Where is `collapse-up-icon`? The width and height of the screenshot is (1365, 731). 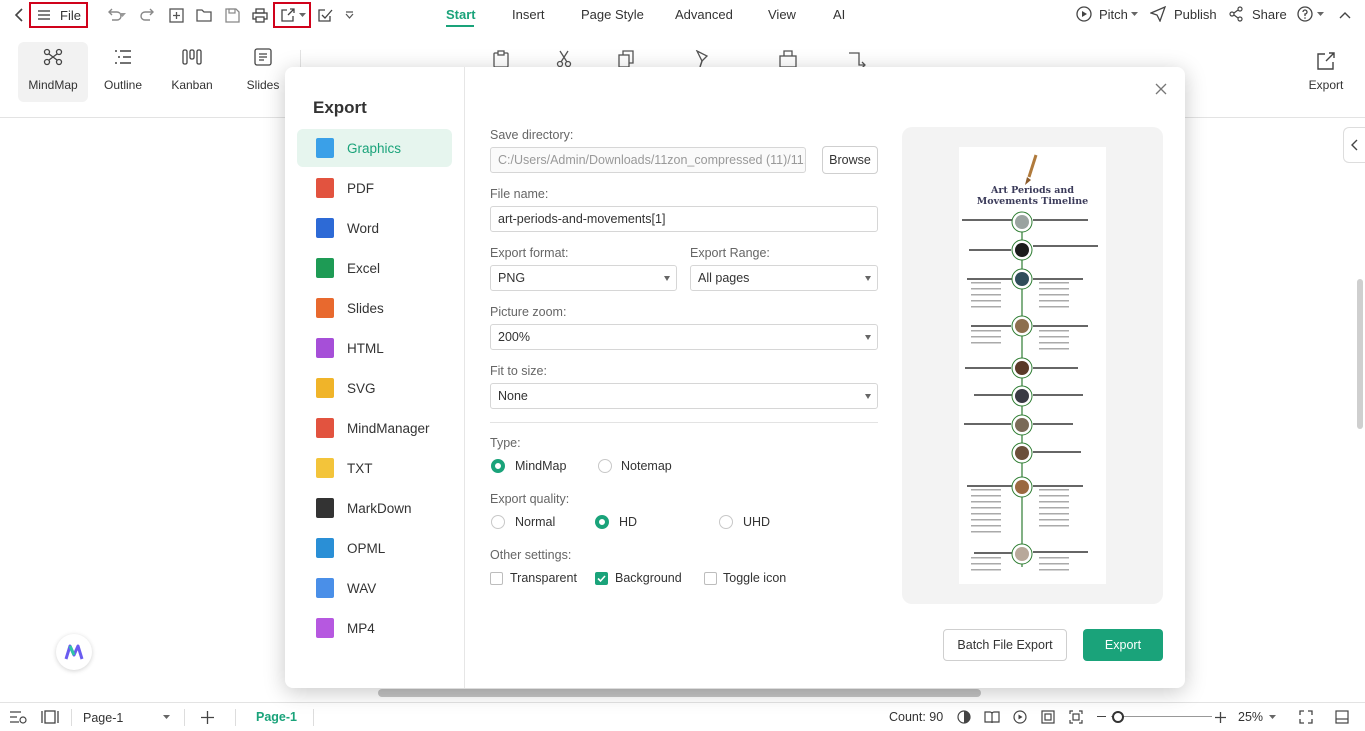 collapse-up-icon is located at coordinates (1345, 15).